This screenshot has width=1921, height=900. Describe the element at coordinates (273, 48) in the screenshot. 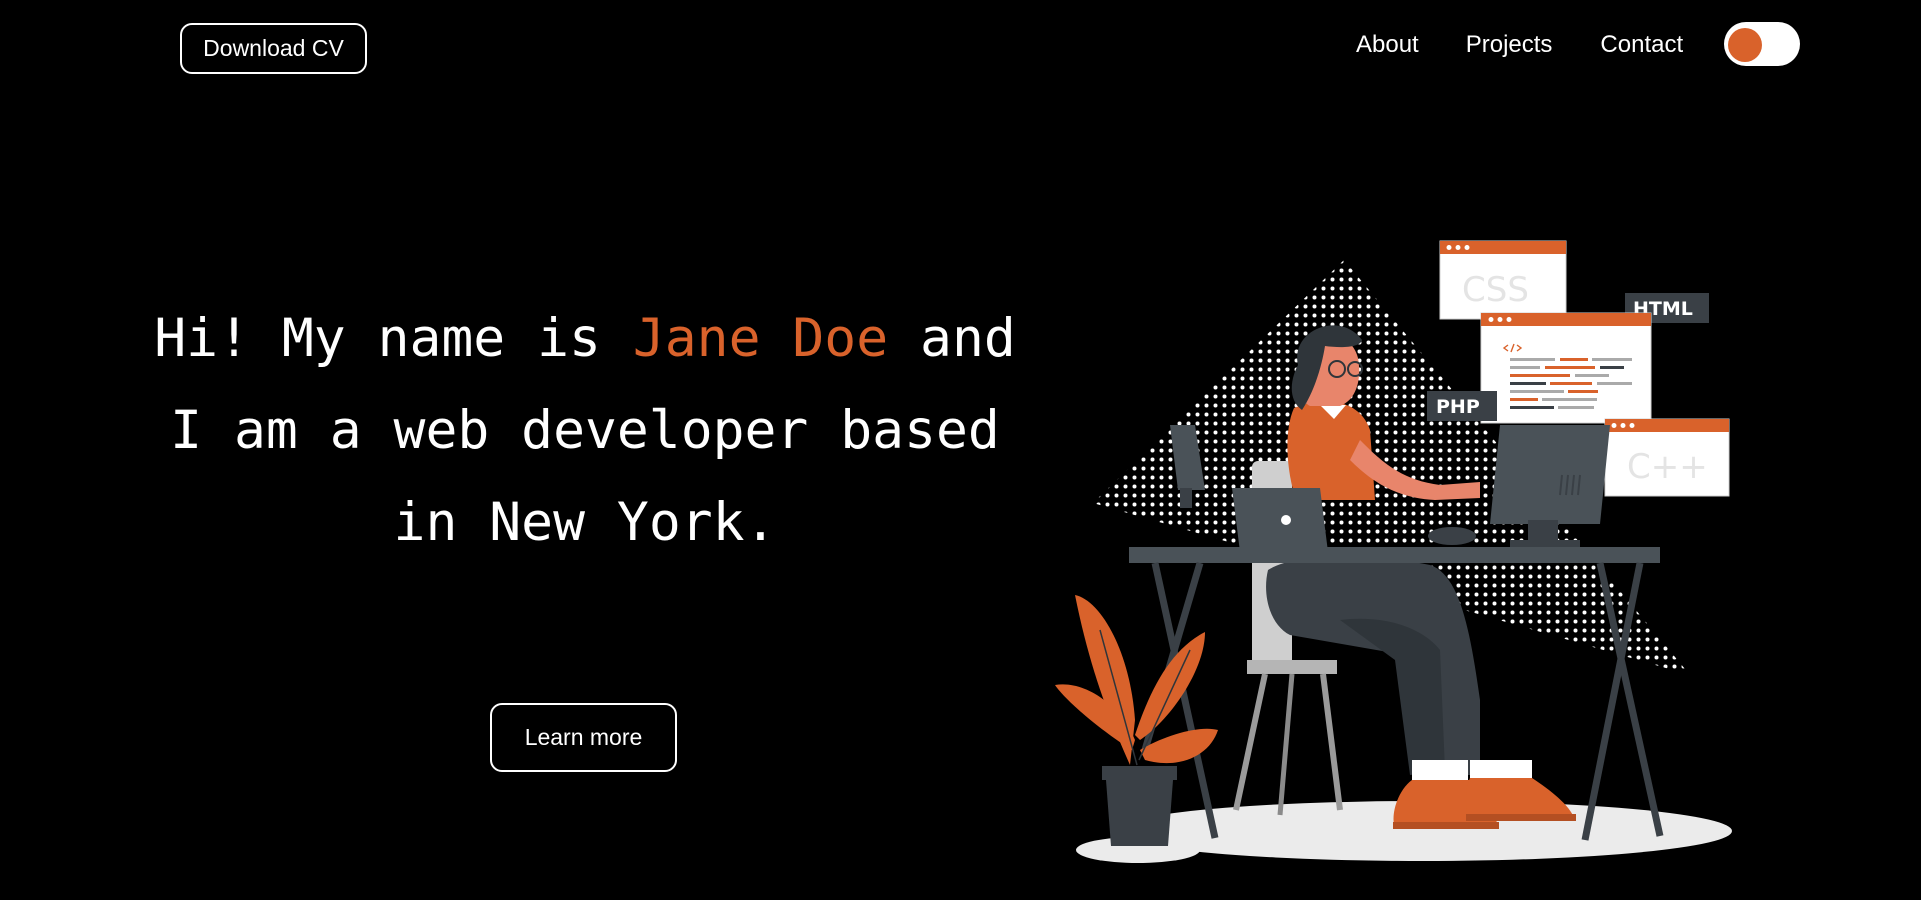

I see `download-cv-button: Download CV` at that location.